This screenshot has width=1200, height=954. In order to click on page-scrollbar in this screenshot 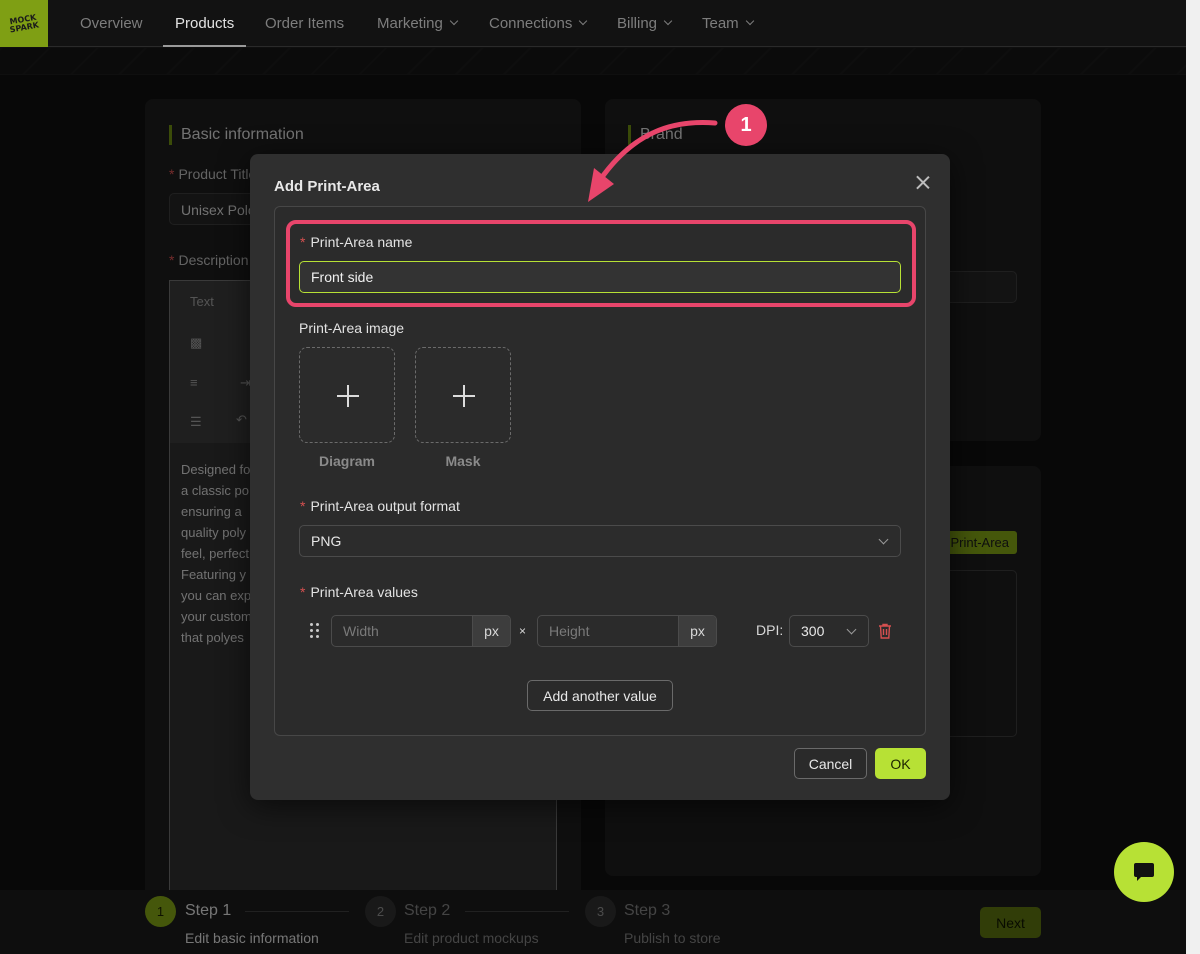, I will do `click(1193, 477)`.